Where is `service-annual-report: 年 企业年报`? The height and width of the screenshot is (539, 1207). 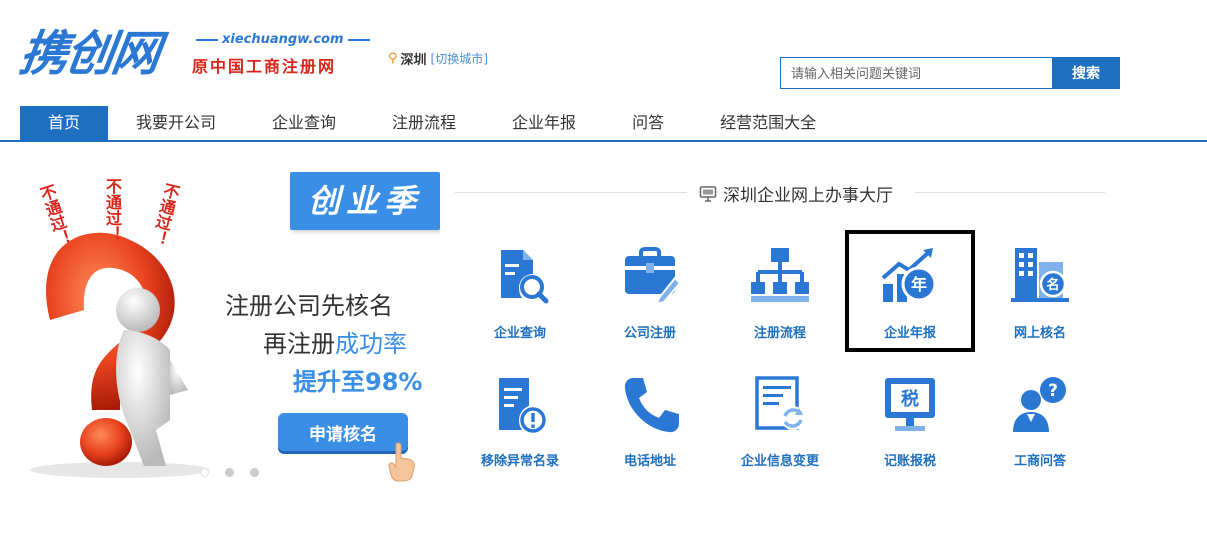 service-annual-report: 年 企业年报 is located at coordinates (910, 291).